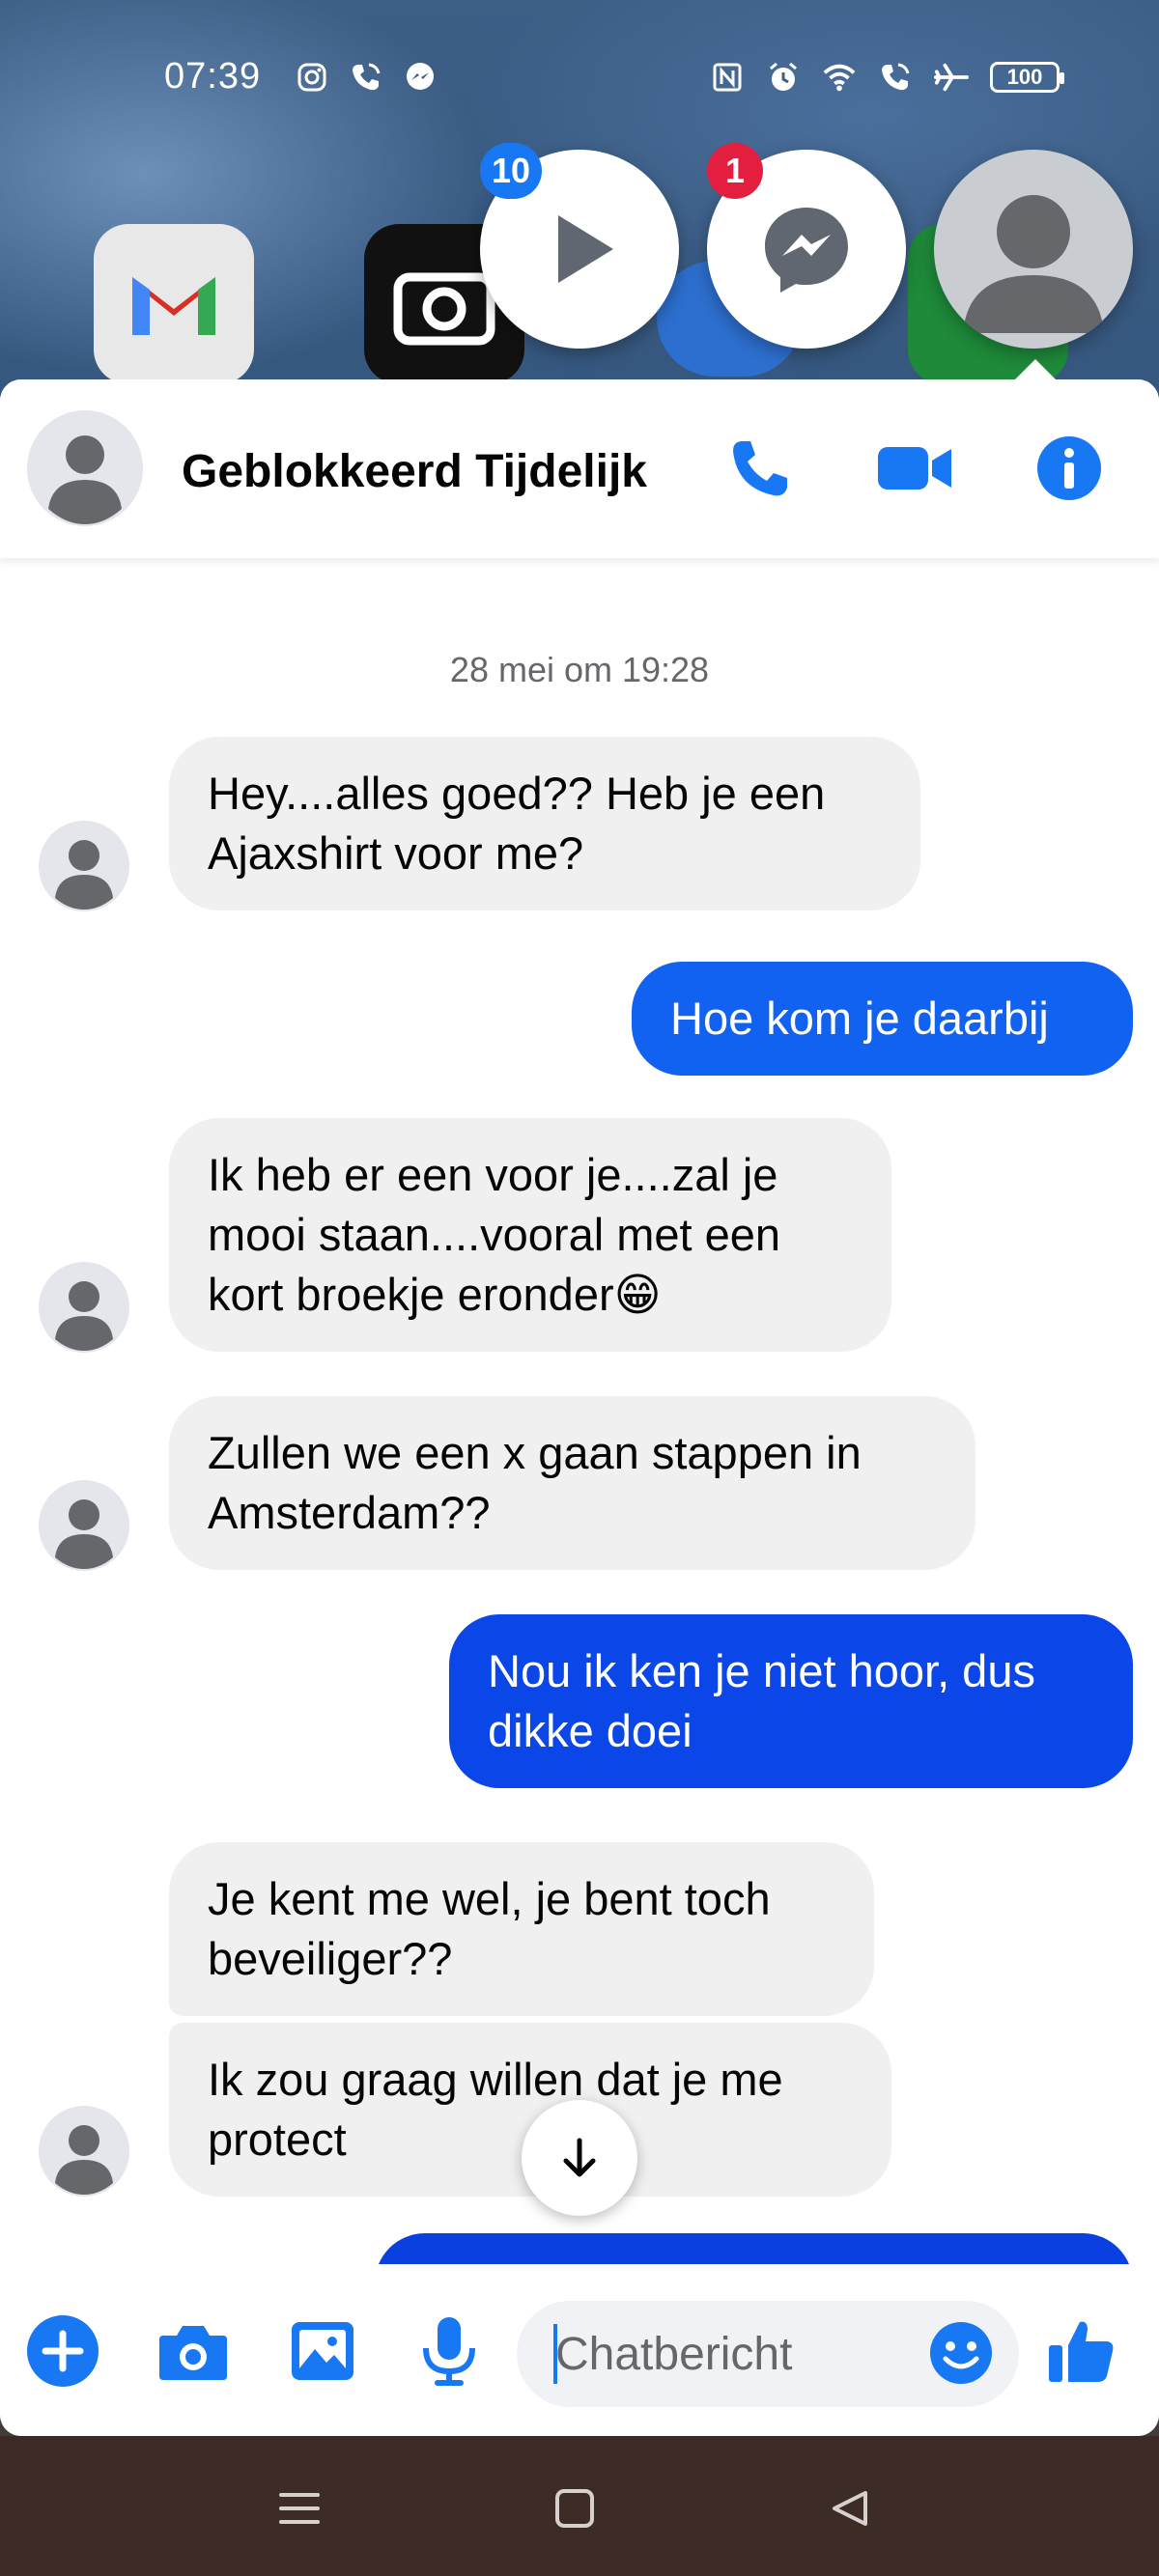 The image size is (1159, 2576). I want to click on navigation-bar, so click(579, 2506).